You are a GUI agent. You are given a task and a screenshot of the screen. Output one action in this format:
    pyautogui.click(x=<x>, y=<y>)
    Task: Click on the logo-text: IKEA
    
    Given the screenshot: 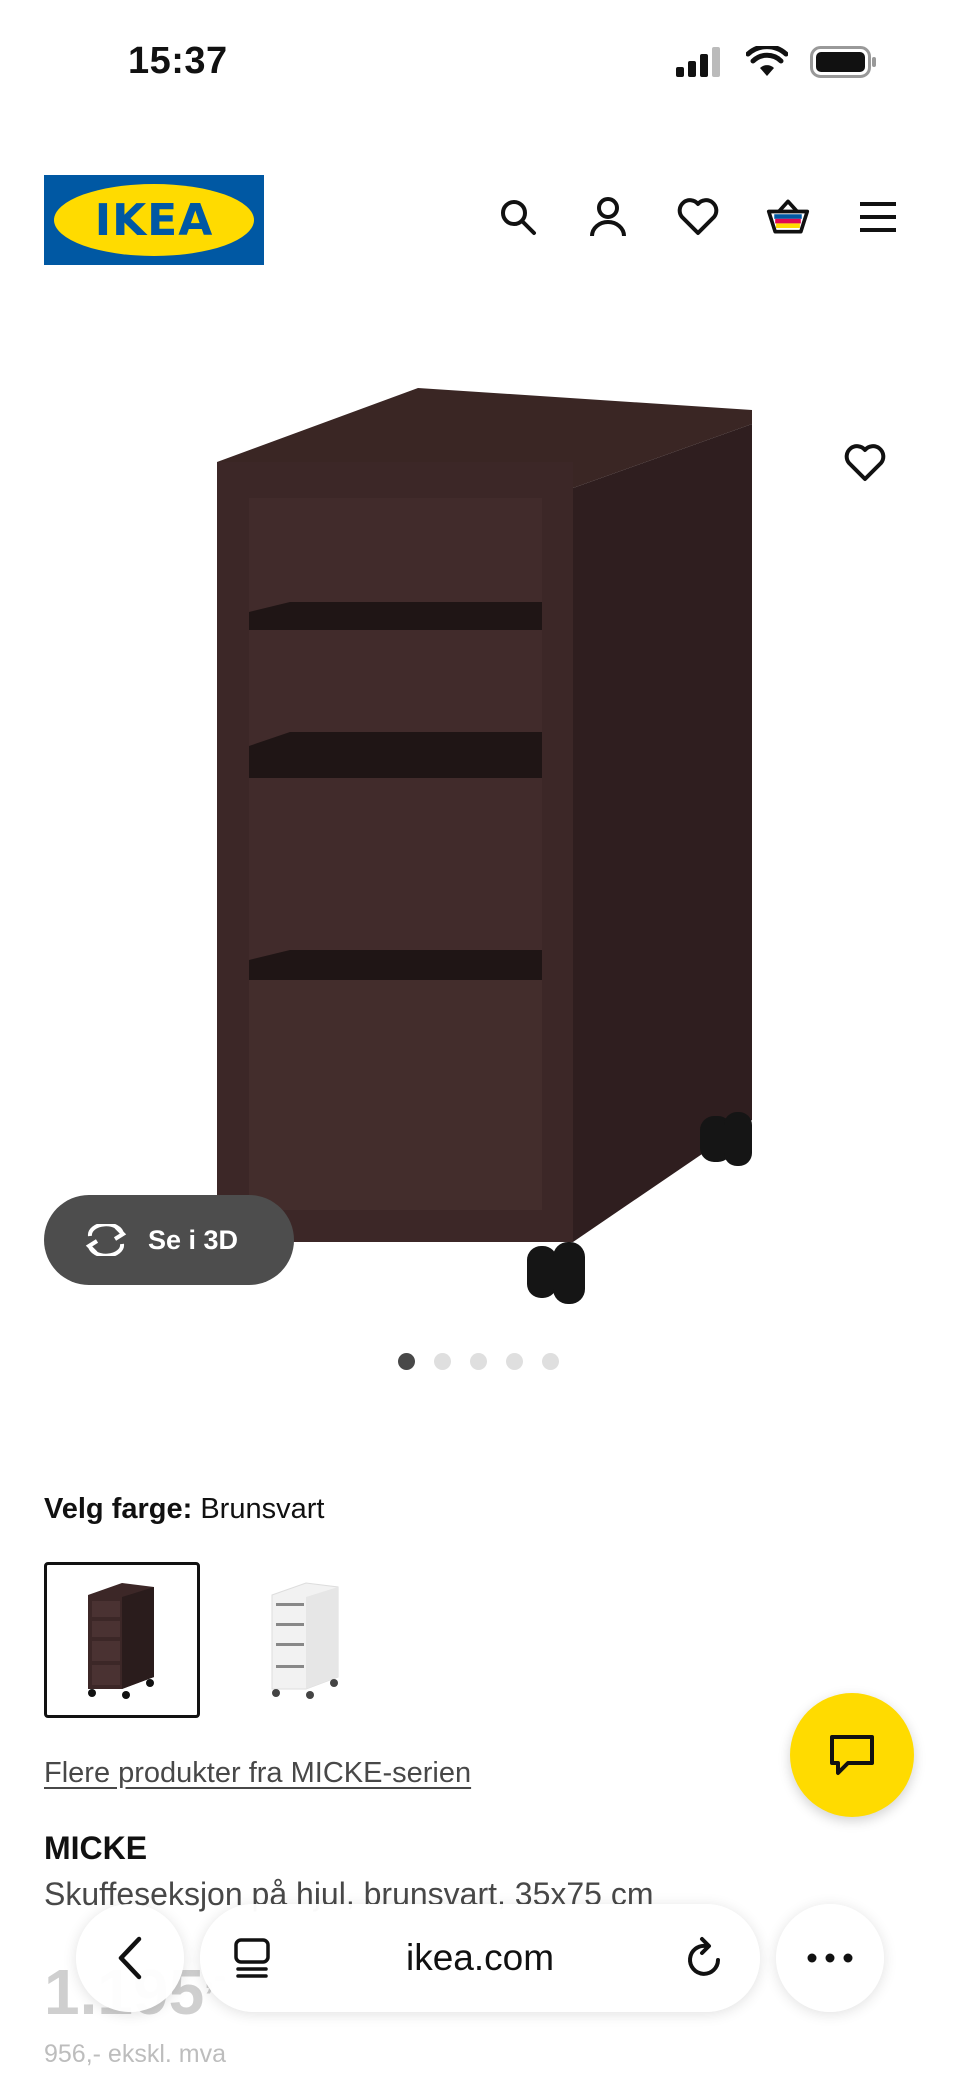 What is the action you would take?
    pyautogui.click(x=154, y=220)
    